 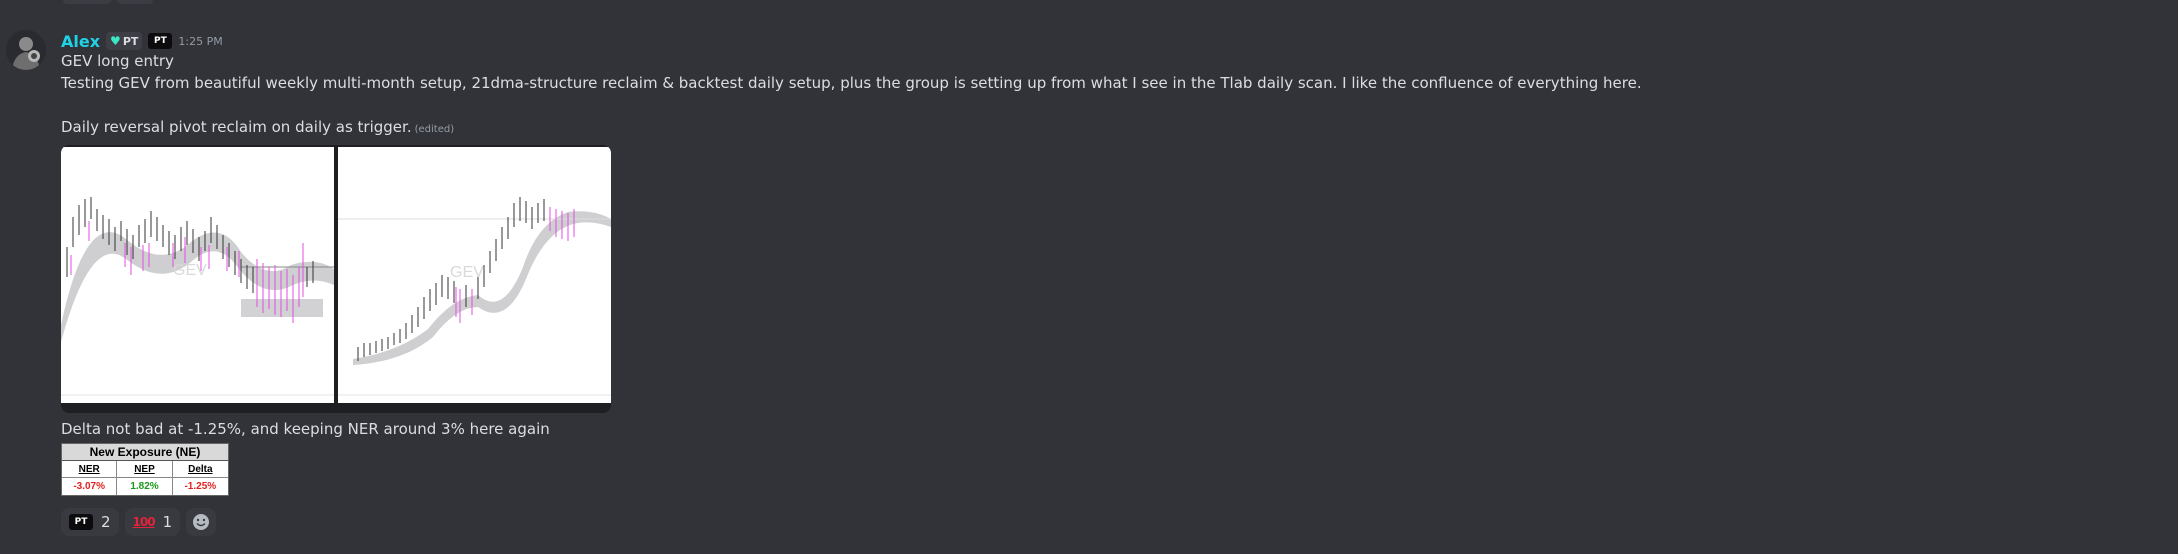 I want to click on reaction-pt: PT 2, so click(x=90, y=522).